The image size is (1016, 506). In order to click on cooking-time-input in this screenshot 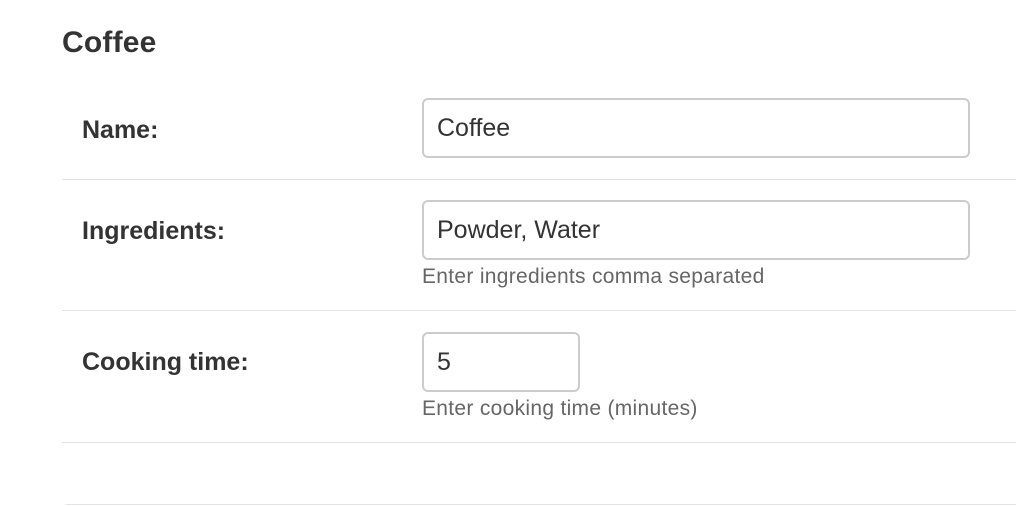, I will do `click(501, 362)`.